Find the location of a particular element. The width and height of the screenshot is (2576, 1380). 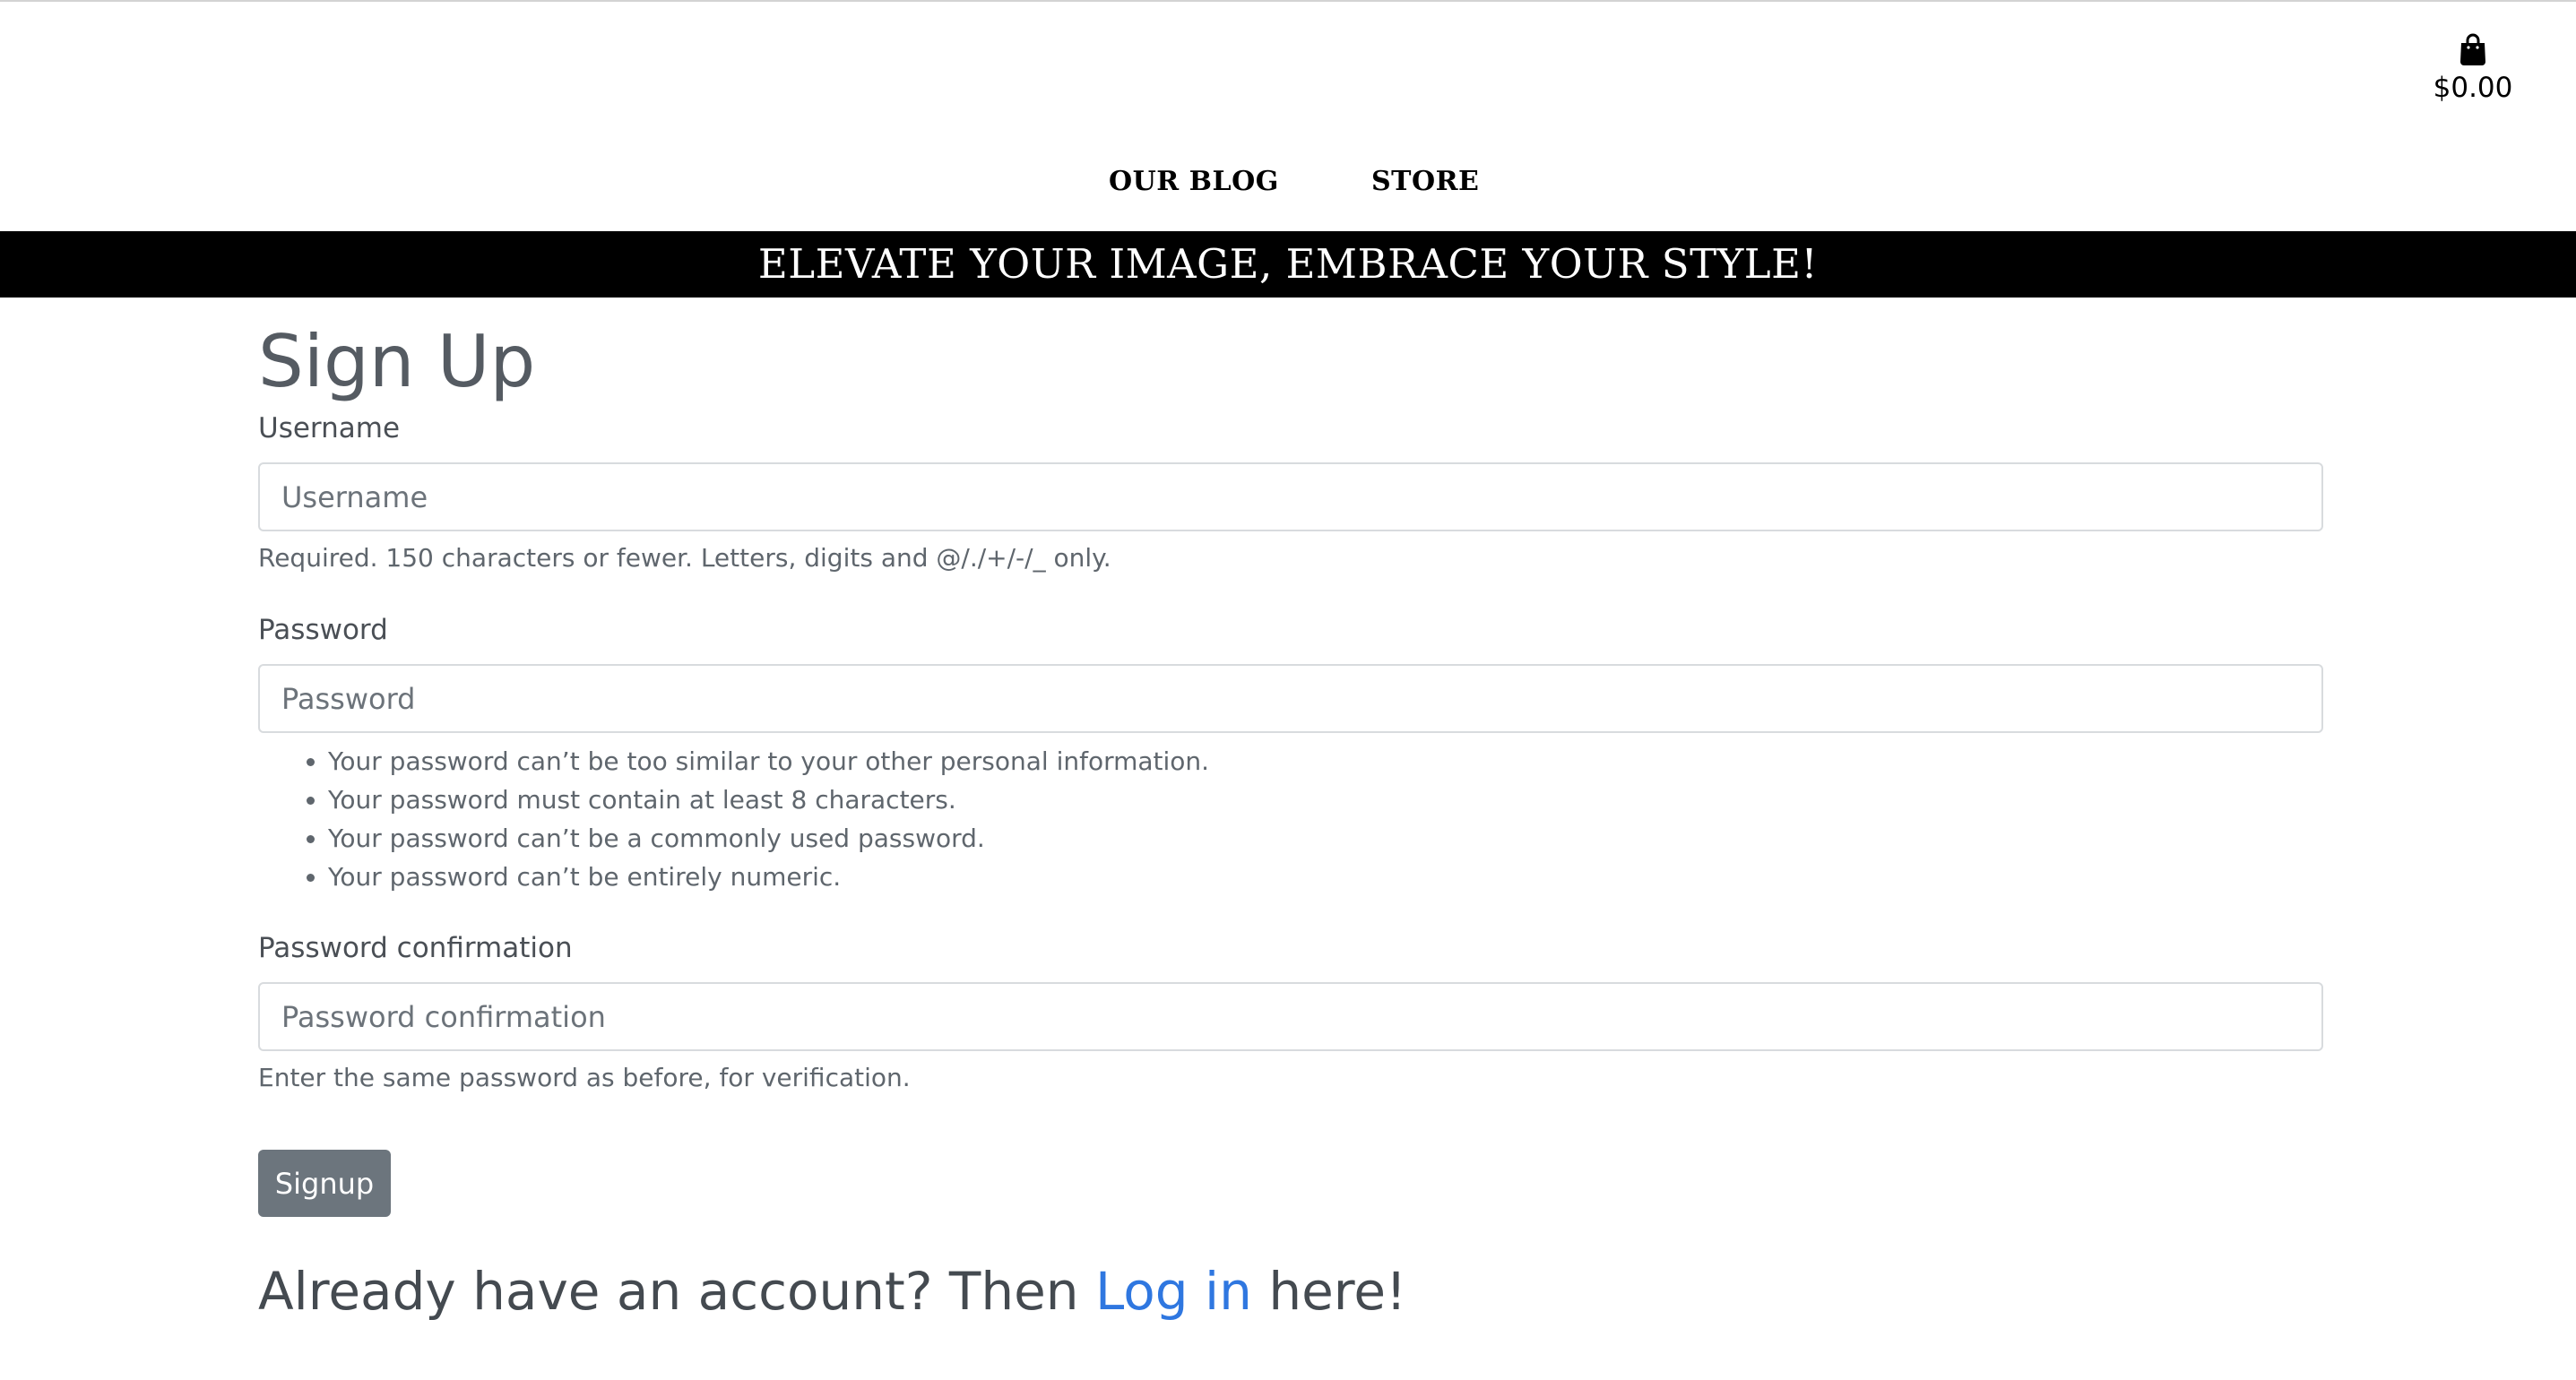

password-confirmation-label: Password confirmation is located at coordinates (415, 948).